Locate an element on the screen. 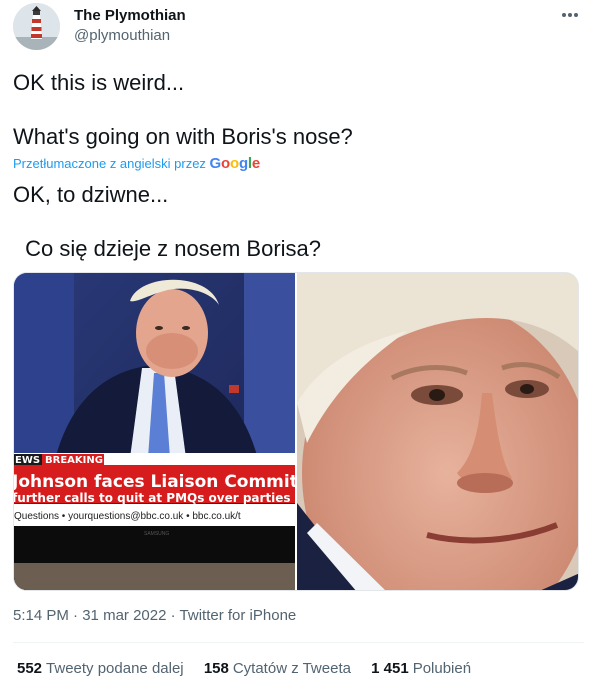 This screenshot has width=598, height=689. user-handle: @plymouthian is located at coordinates (122, 35).